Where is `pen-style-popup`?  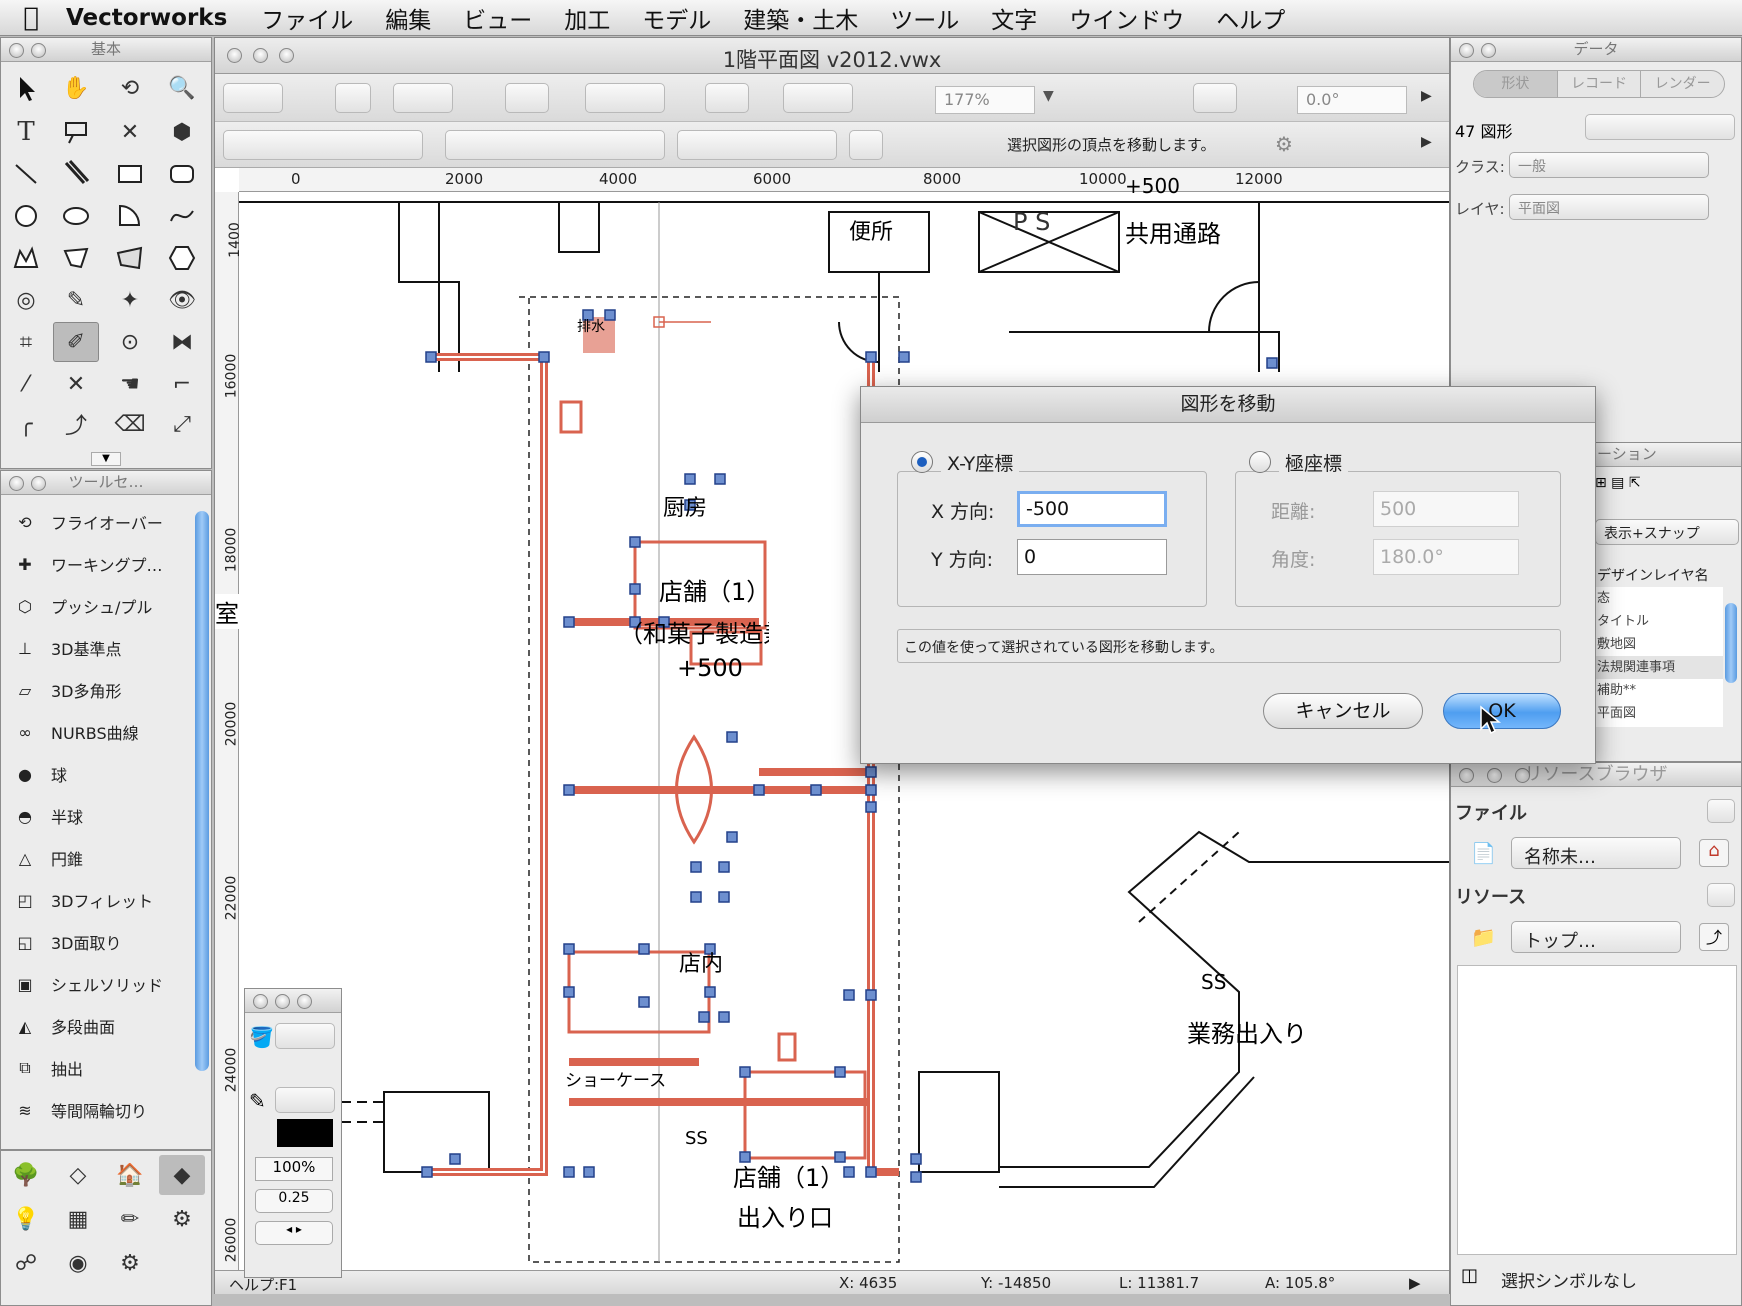
pen-style-popup is located at coordinates (305, 1100).